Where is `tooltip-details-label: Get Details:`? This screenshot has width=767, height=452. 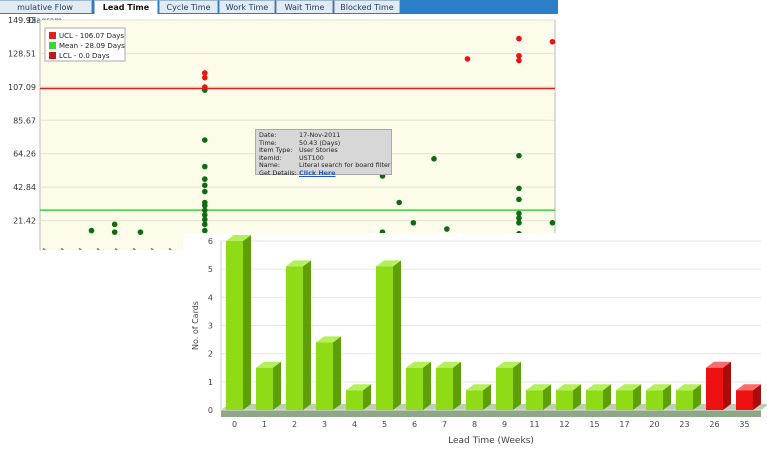 tooltip-details-label: Get Details: is located at coordinates (278, 172).